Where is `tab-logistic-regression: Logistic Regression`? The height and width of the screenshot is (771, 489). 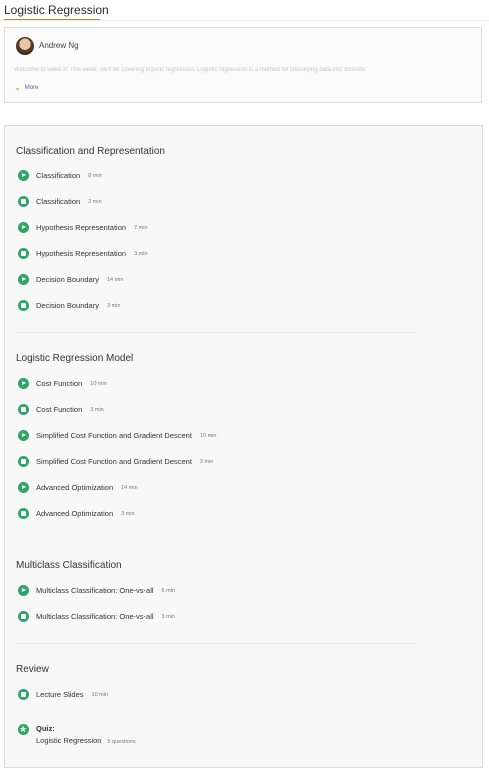
tab-logistic-regression: Logistic Regression is located at coordinates (56, 10).